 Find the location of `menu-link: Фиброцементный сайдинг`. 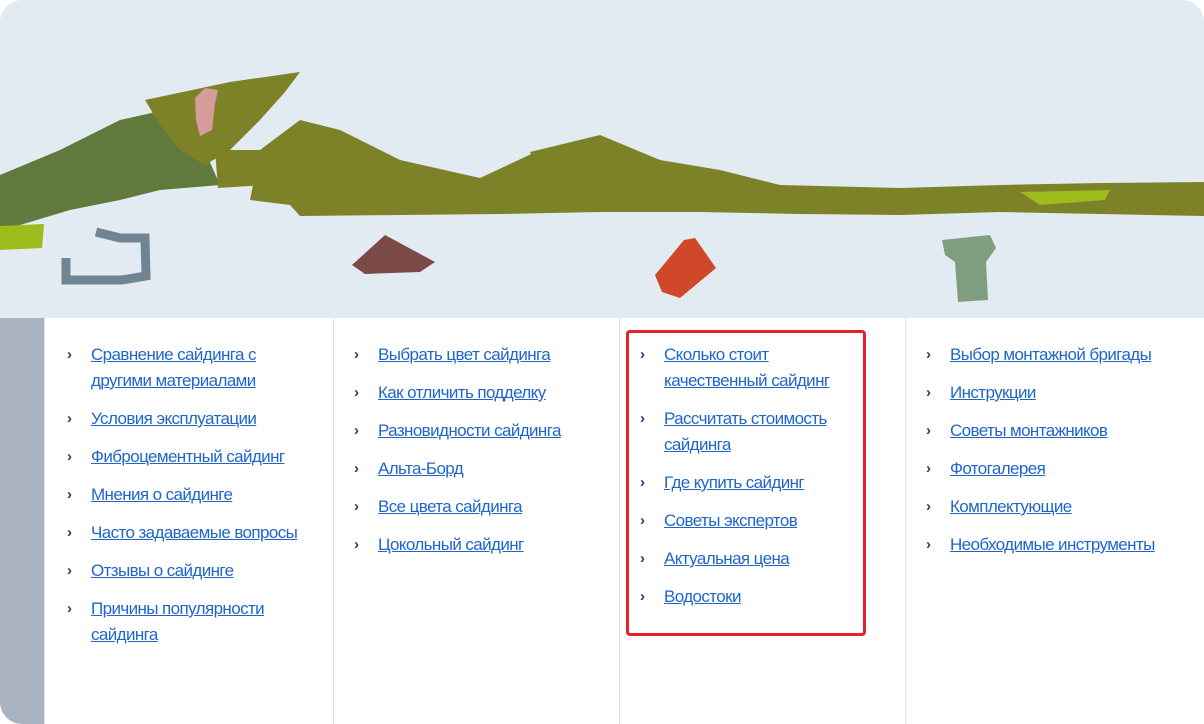

menu-link: Фиброцементный сайдинг is located at coordinates (188, 456).